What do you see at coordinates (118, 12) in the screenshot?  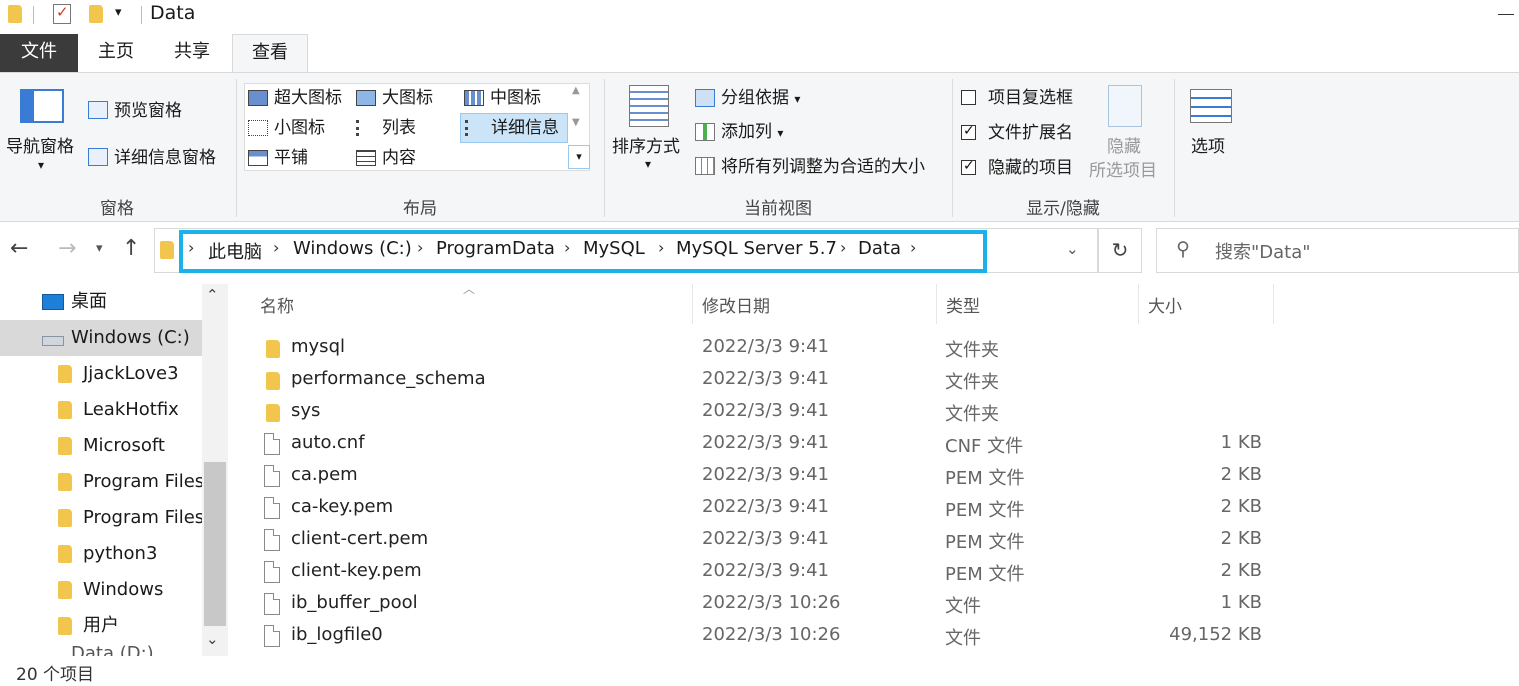 I see `quick-access-dropdown-icon: ▾` at bounding box center [118, 12].